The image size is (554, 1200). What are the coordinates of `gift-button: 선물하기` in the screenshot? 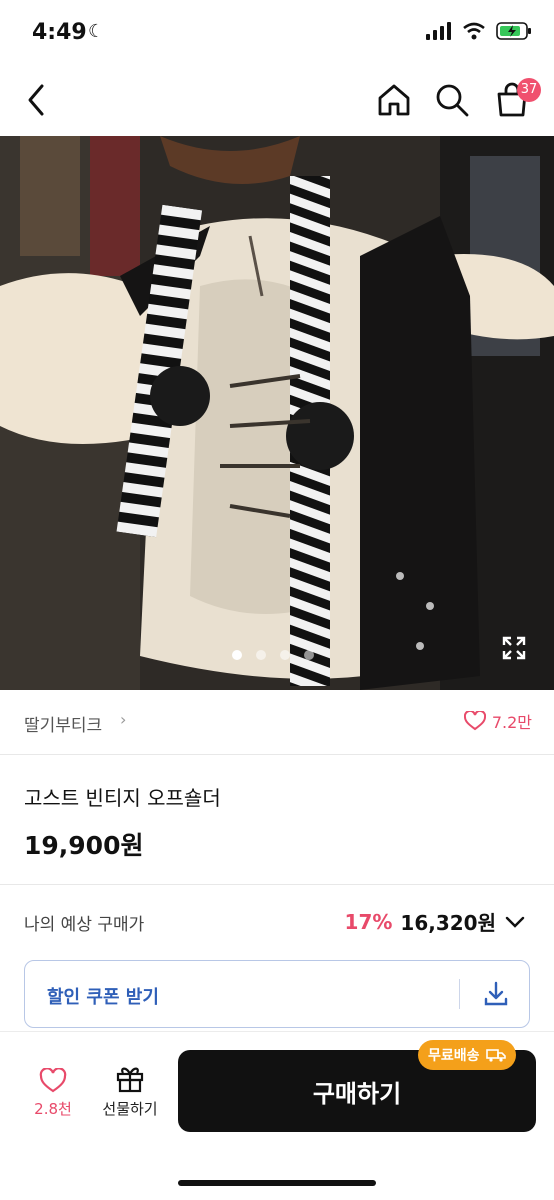 It's located at (130, 1090).